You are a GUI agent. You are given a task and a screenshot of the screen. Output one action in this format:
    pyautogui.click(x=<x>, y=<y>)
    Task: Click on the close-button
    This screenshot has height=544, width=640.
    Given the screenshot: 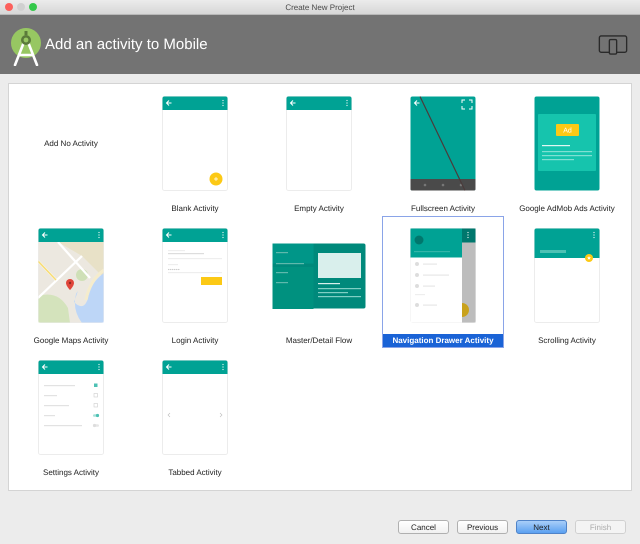 What is the action you would take?
    pyautogui.click(x=9, y=7)
    